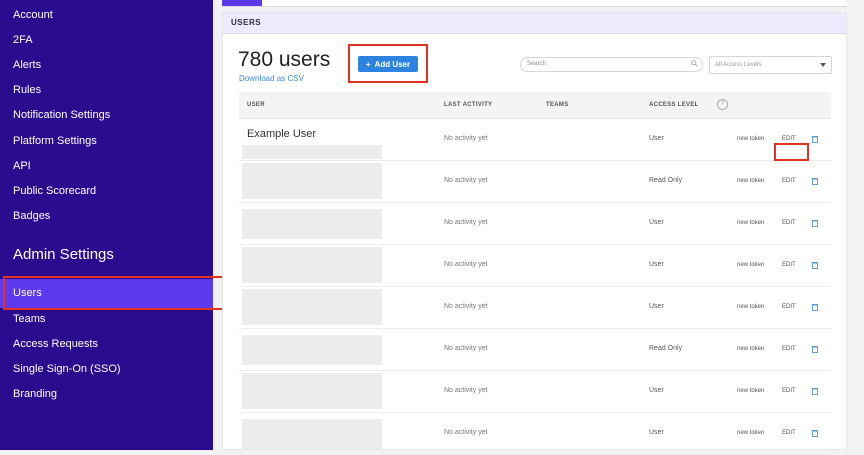  Describe the element at coordinates (55, 344) in the screenshot. I see `sidebar-item-access-requests: Access Requests` at that location.